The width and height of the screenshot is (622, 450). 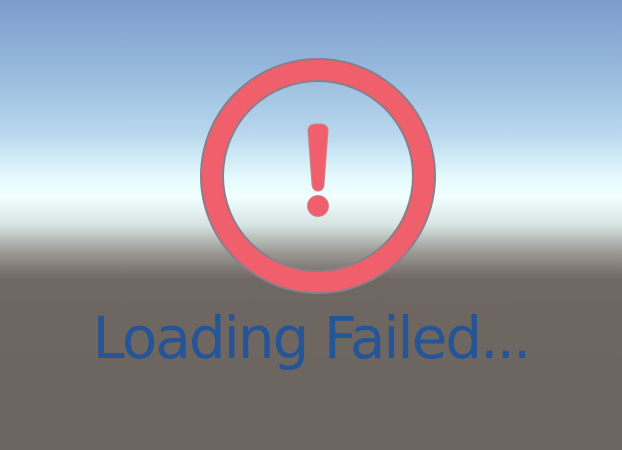 What do you see at coordinates (318, 206) in the screenshot?
I see `exclamation-dot` at bounding box center [318, 206].